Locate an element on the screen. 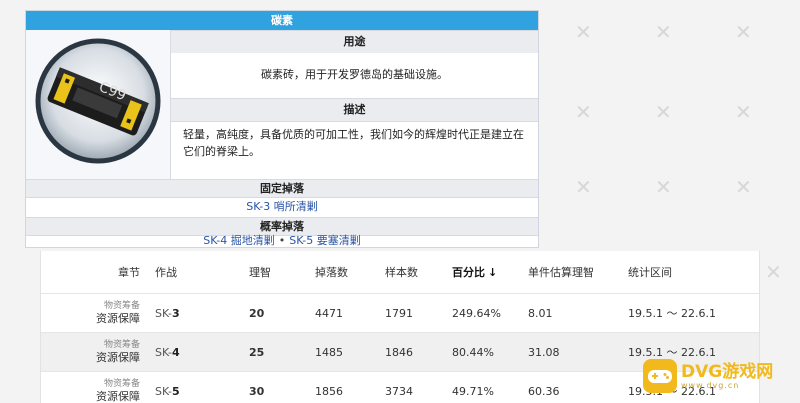 The height and width of the screenshot is (403, 800). stage-cell: SK-5 is located at coordinates (201, 387).